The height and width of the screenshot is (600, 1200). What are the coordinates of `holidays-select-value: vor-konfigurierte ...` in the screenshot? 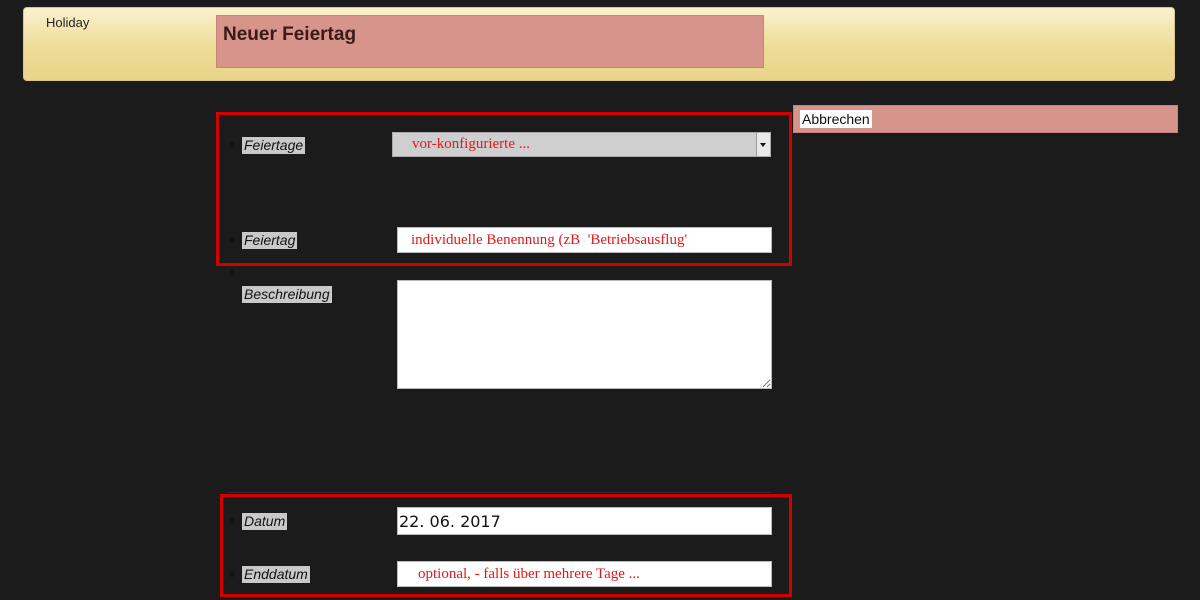 It's located at (471, 144).